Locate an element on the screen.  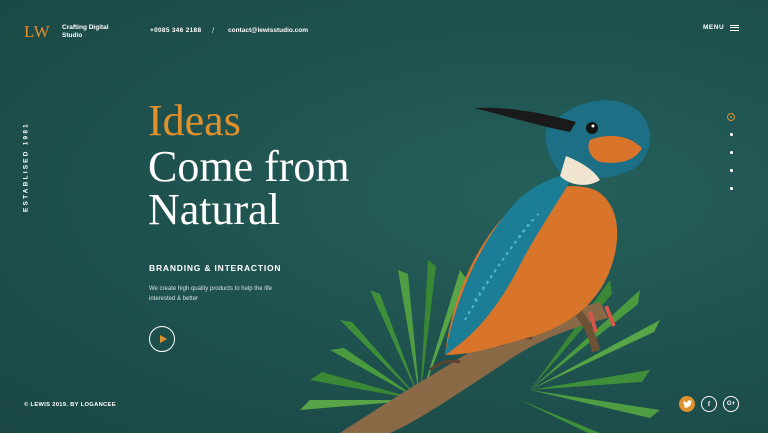
facebook-icon: f is located at coordinates (709, 404).